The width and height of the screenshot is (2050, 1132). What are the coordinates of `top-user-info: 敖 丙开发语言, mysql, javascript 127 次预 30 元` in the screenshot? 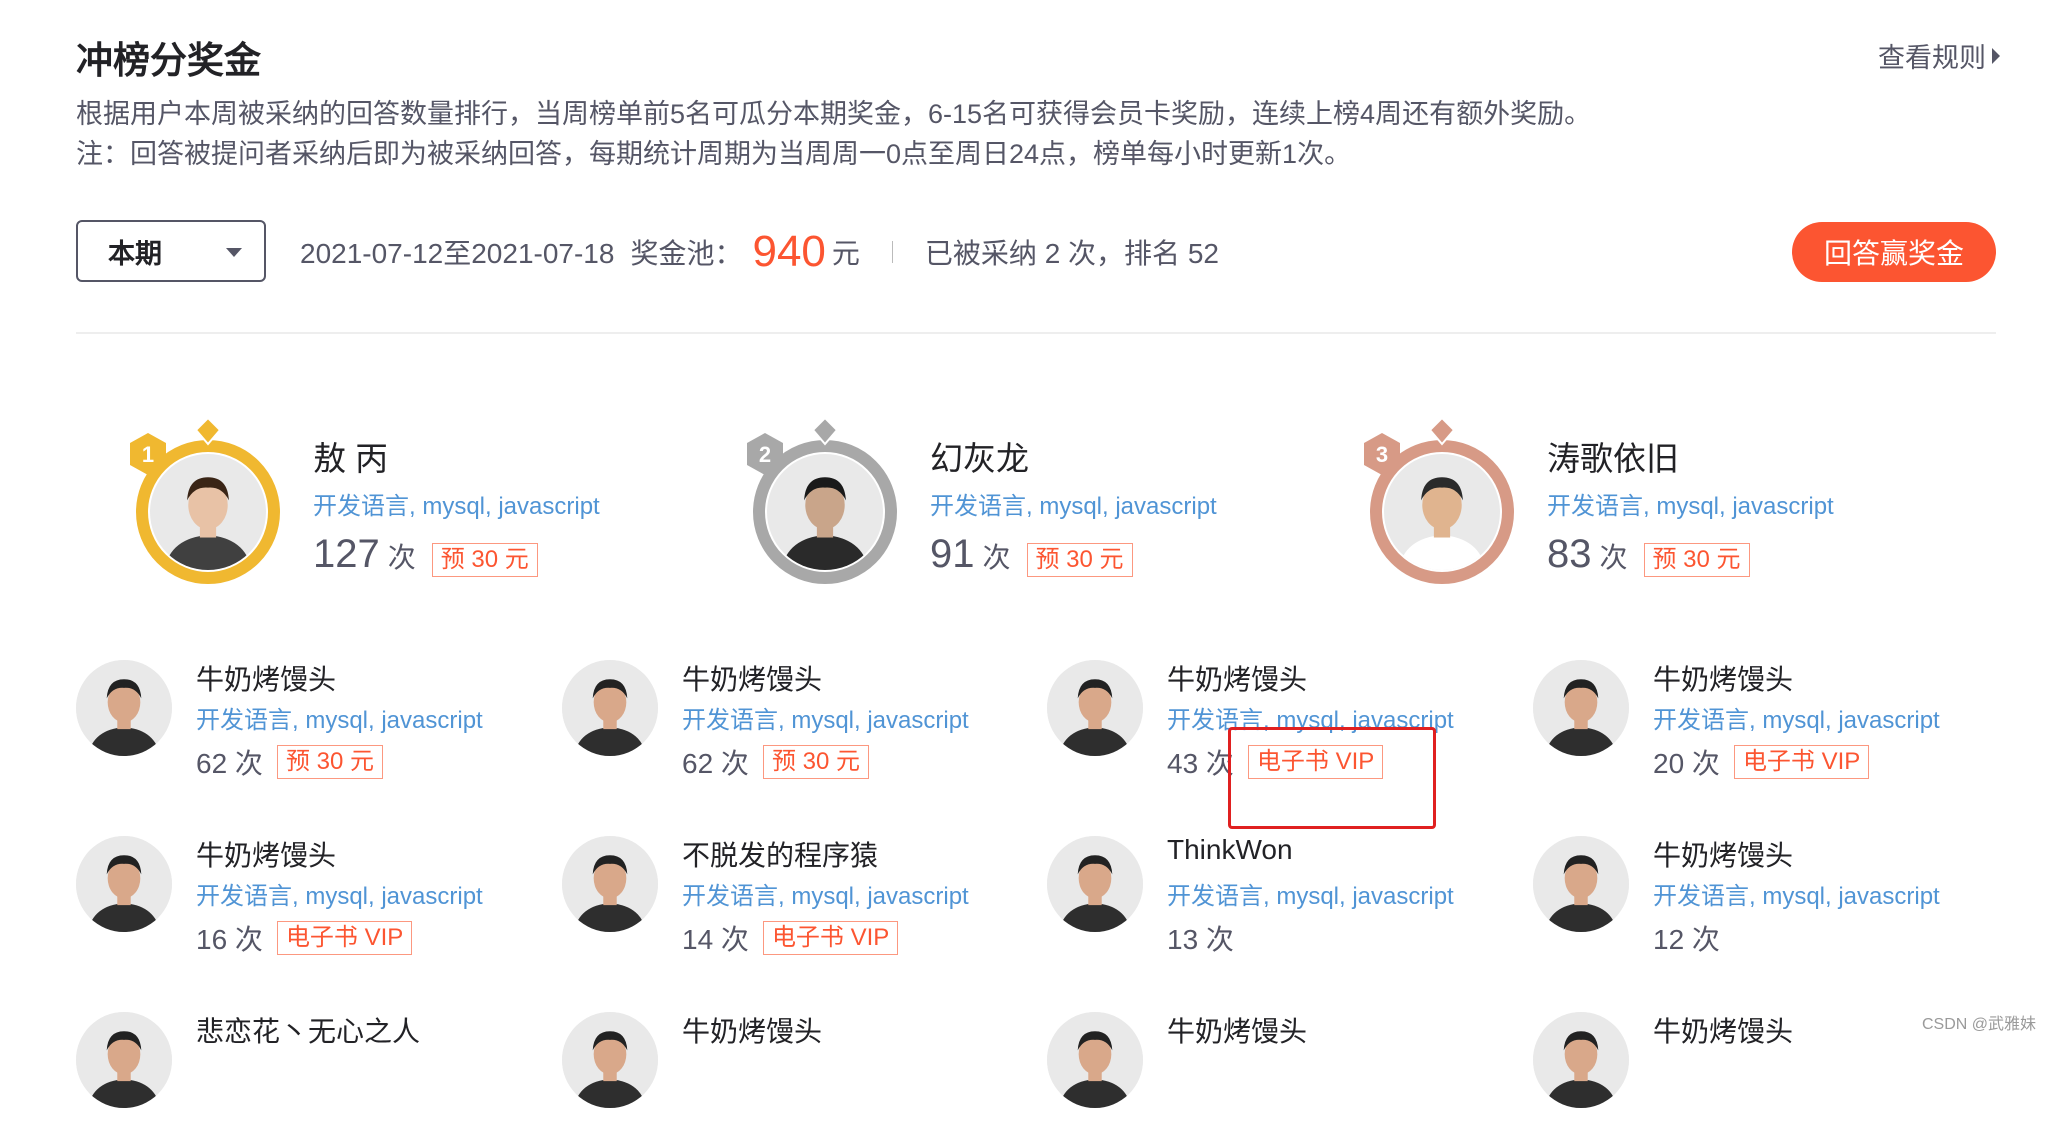 It's located at (456, 504).